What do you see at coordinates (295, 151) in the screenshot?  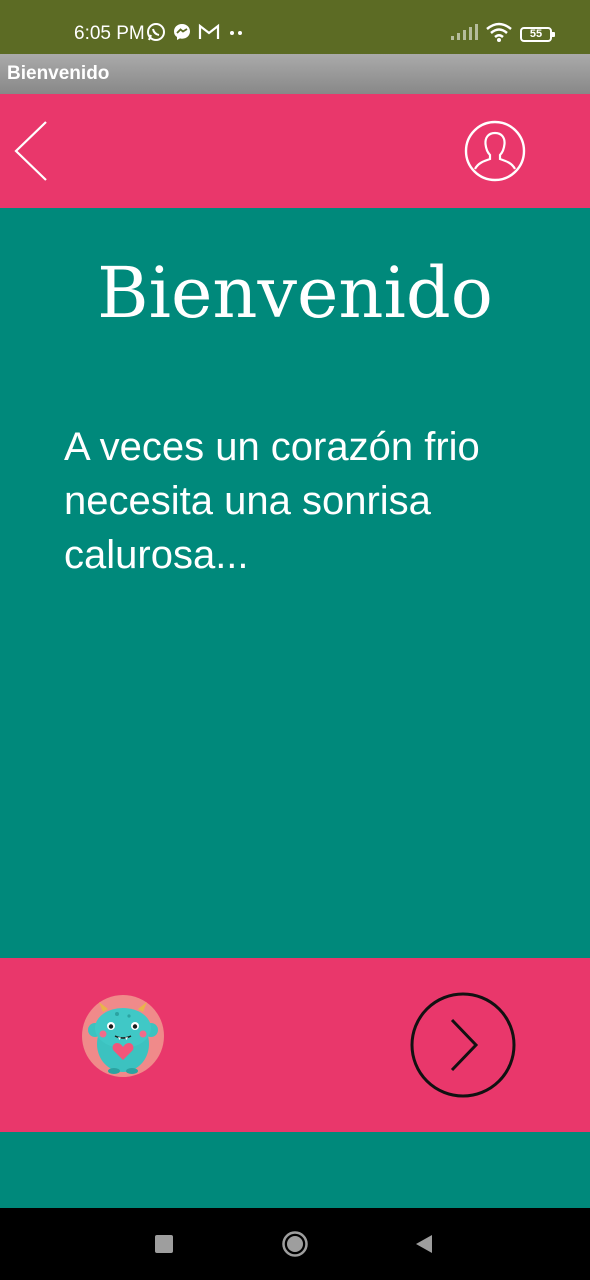 I see `top-bar` at bounding box center [295, 151].